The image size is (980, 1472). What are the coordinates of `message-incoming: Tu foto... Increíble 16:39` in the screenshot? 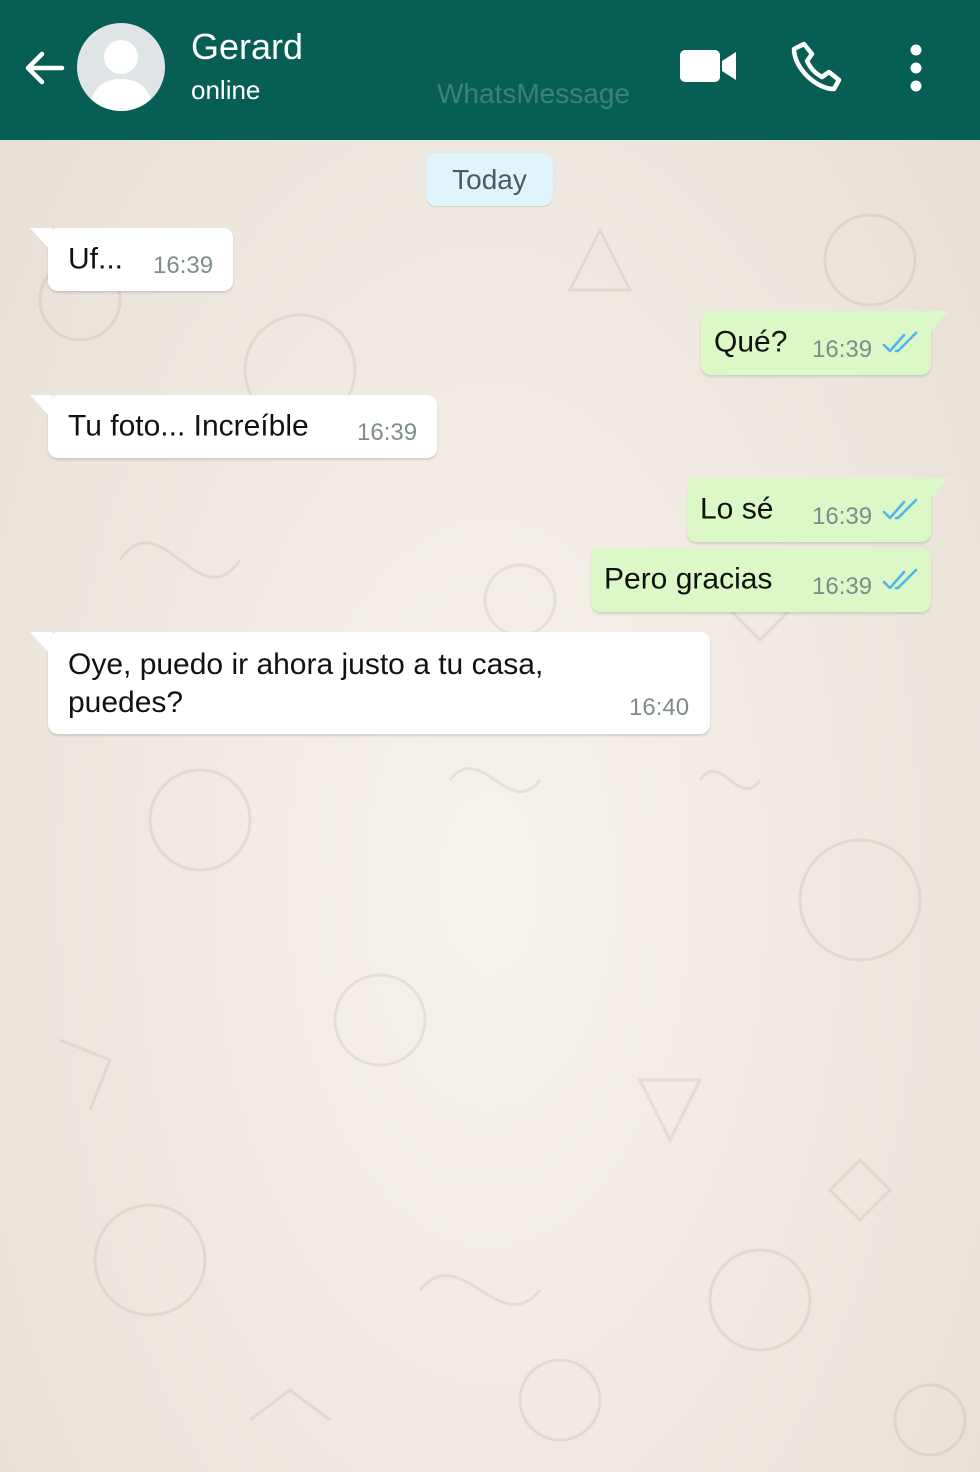 It's located at (233, 426).